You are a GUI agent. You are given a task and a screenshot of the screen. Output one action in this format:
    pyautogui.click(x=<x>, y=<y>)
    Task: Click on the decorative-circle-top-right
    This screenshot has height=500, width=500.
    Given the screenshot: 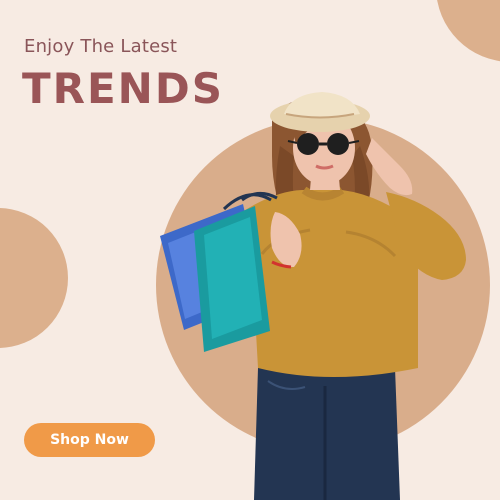 What is the action you would take?
    pyautogui.click(x=468, y=31)
    